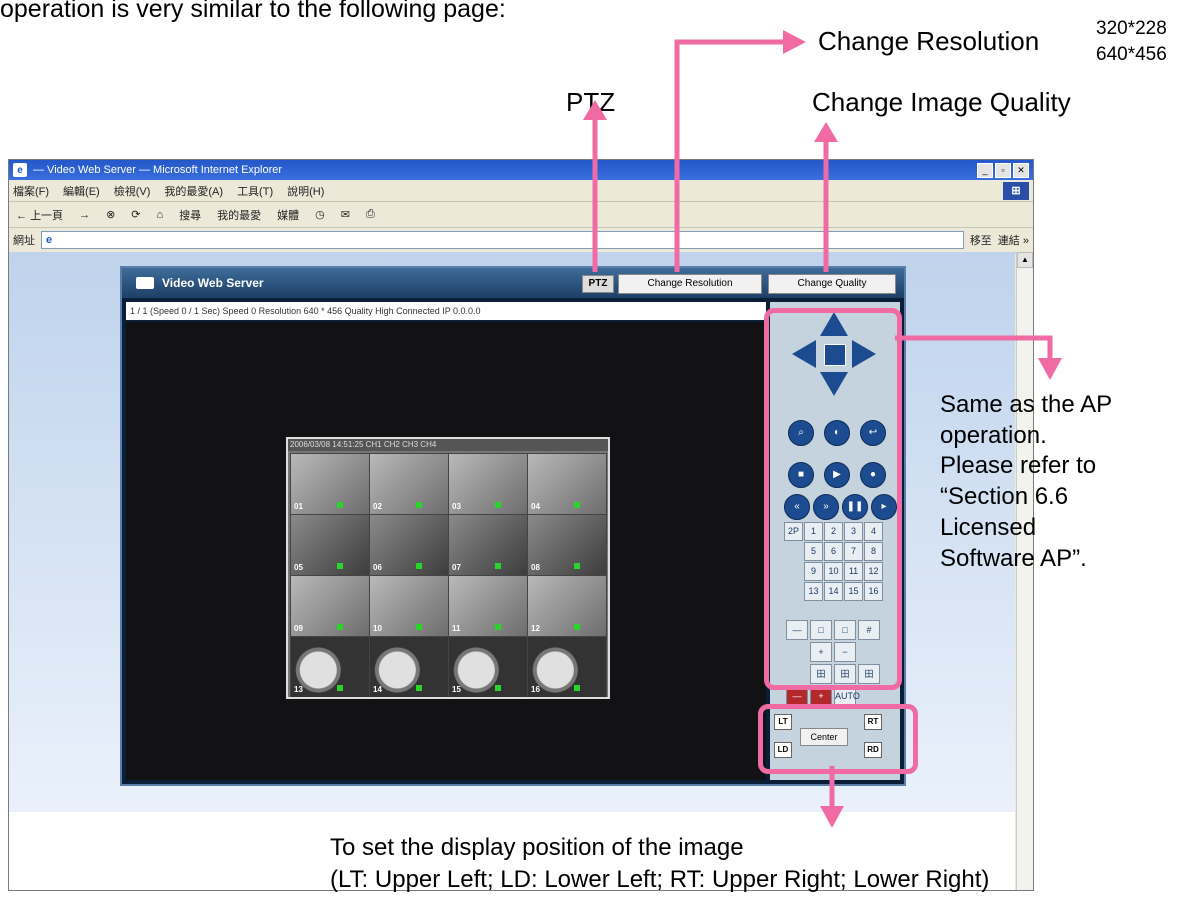 The width and height of the screenshot is (1192, 900). Describe the element at coordinates (595, 110) in the screenshot. I see `ptz-arrow-head` at that location.